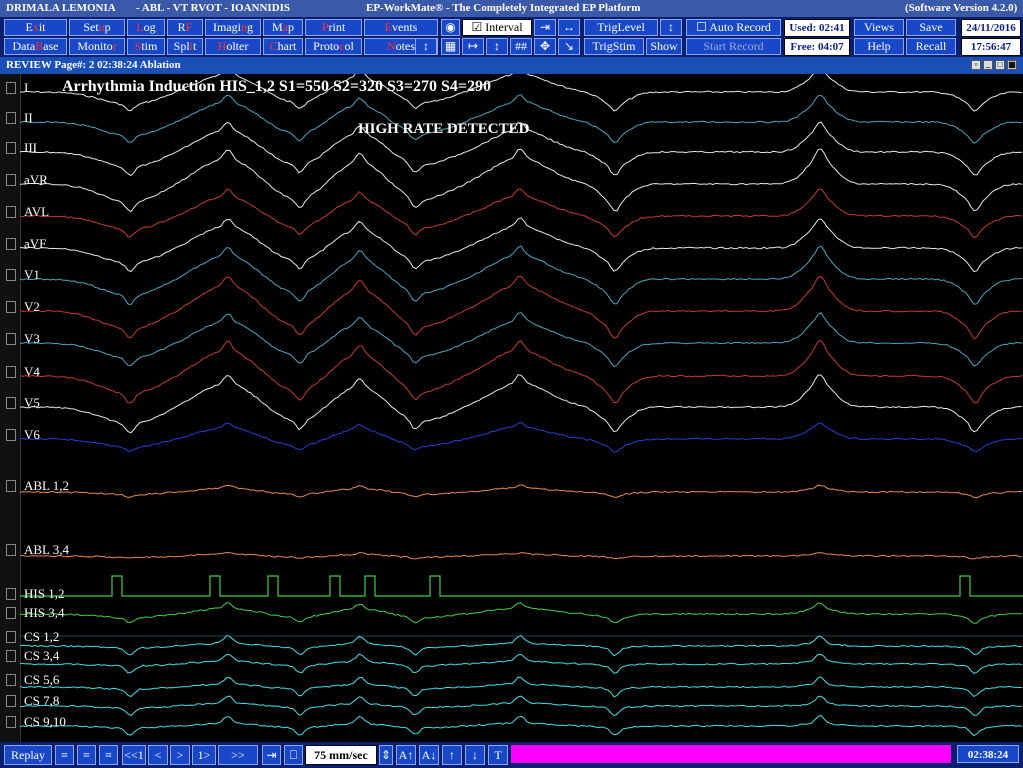 The height and width of the screenshot is (768, 1023). I want to click on trigstim-button: TrigStim, so click(614, 46).